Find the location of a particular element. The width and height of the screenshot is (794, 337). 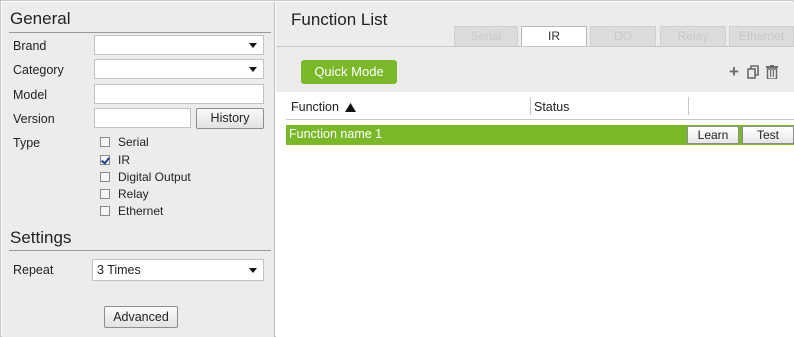

repeat-label: Repeat is located at coordinates (33, 270).